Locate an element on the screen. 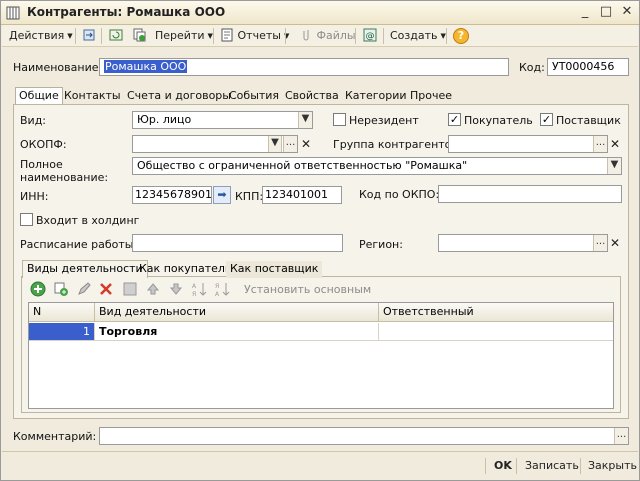  create-menu: Создать ▼ is located at coordinates (418, 36).